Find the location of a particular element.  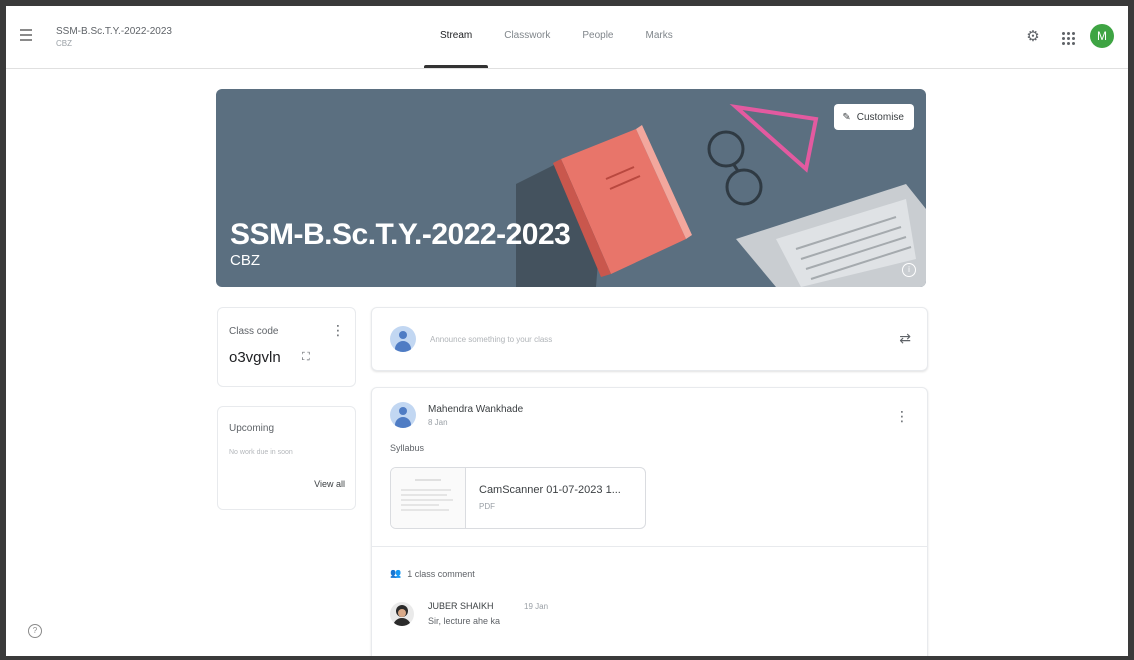

gear-icon: ⚙ is located at coordinates (1033, 37).